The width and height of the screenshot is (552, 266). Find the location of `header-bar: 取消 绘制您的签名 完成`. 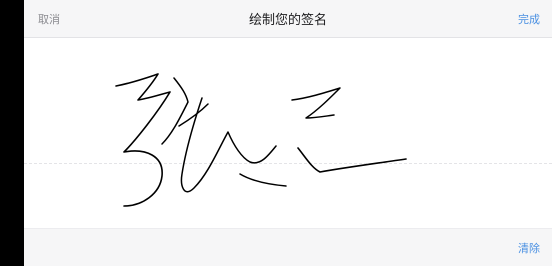

header-bar: 取消 绘制您的签名 完成 is located at coordinates (288, 19).